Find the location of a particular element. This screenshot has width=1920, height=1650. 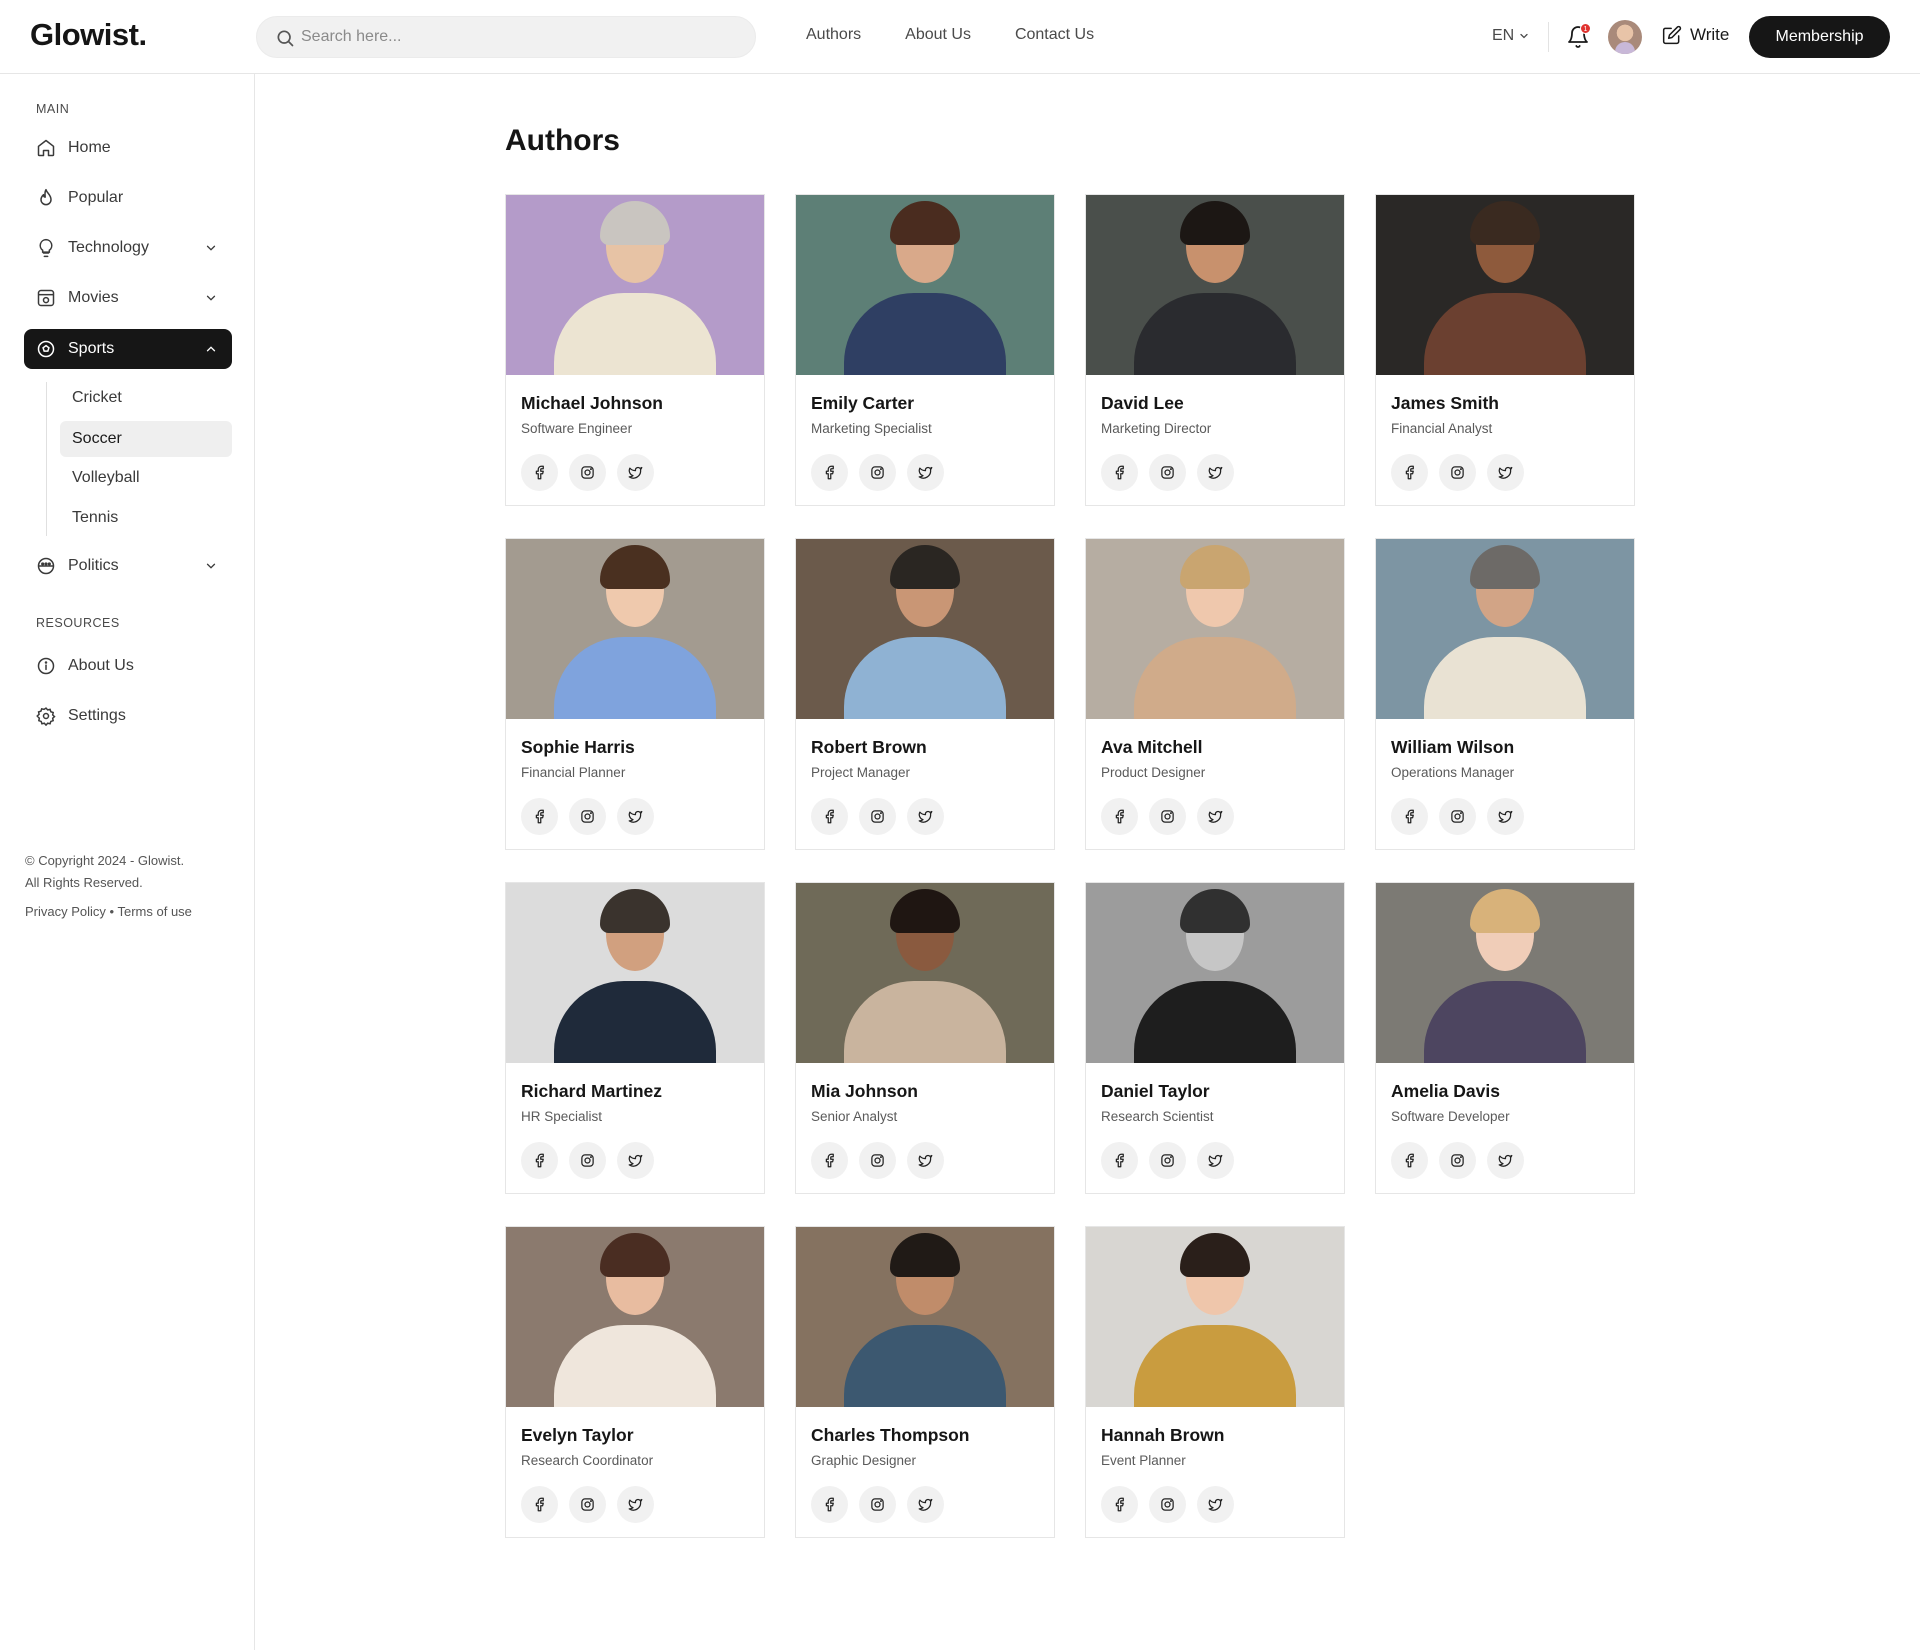

search-bar is located at coordinates (506, 37).